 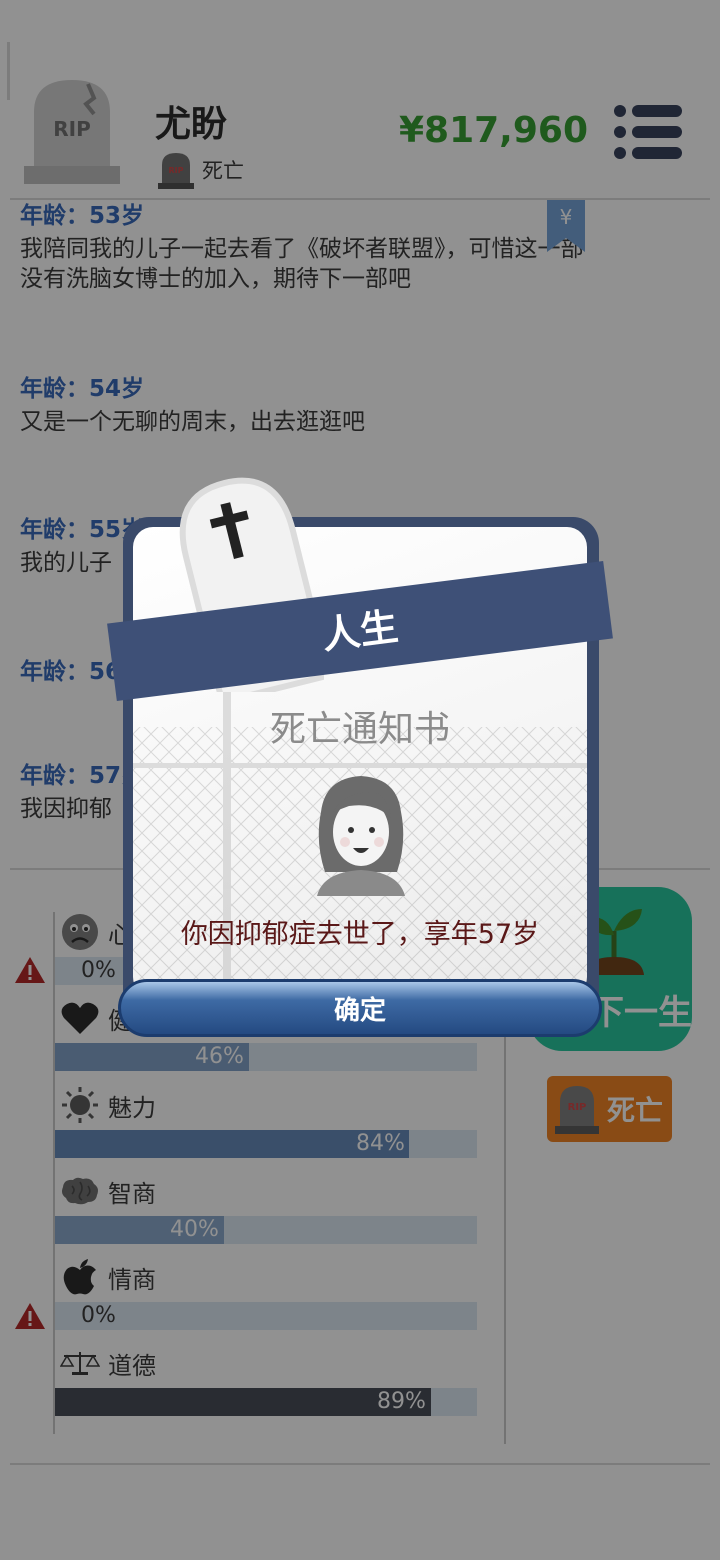 I want to click on dialog-heading: 死亡通知书, so click(x=359, y=729).